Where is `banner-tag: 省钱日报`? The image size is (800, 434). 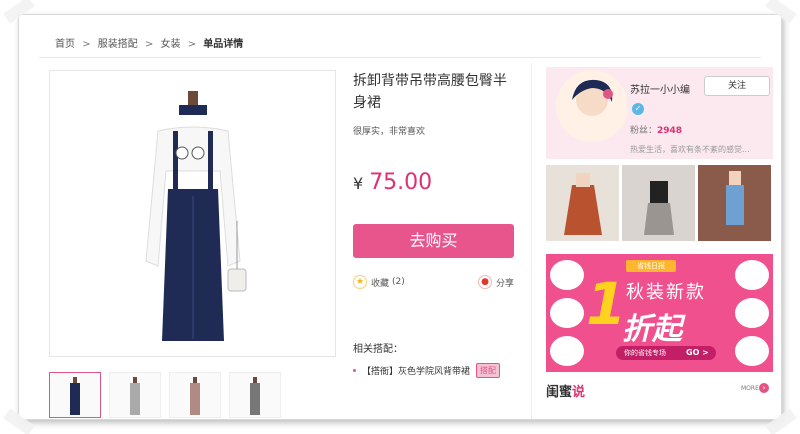 banner-tag: 省钱日报 is located at coordinates (651, 266).